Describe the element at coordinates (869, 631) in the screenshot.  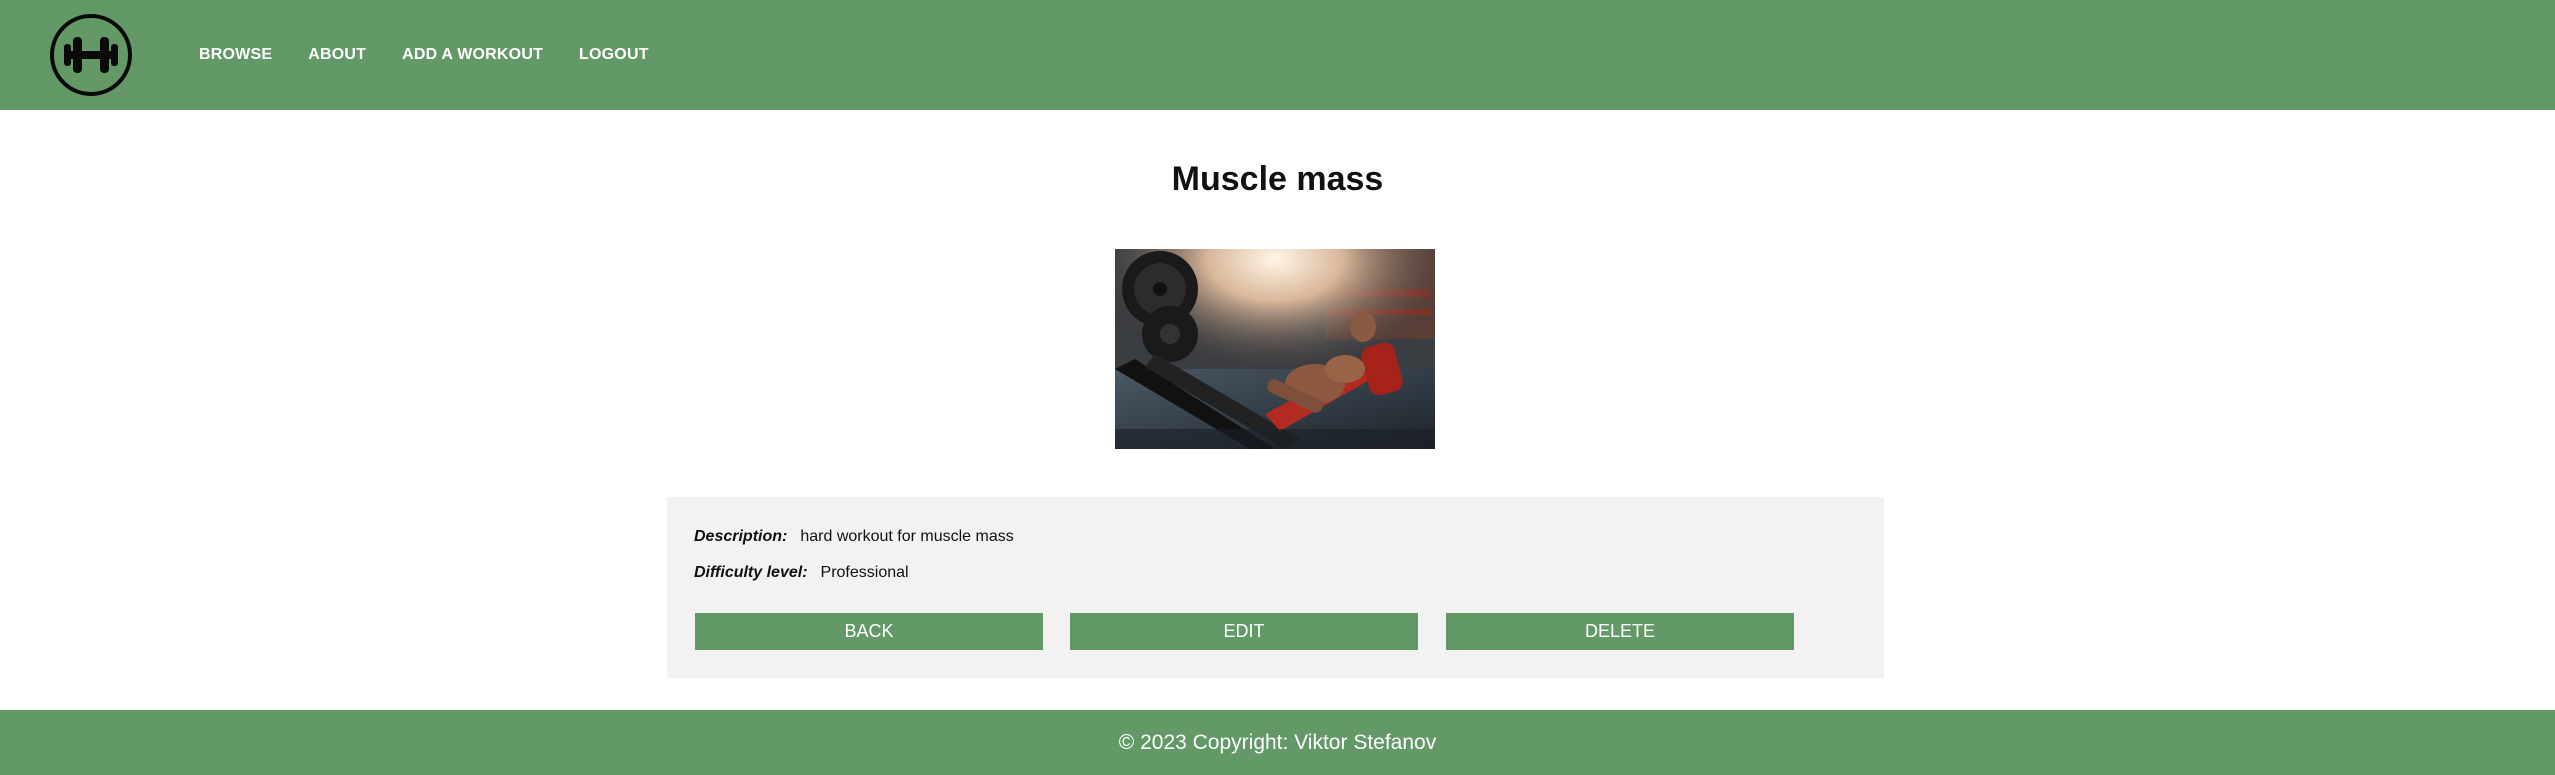
I see `back-button: BACK` at that location.